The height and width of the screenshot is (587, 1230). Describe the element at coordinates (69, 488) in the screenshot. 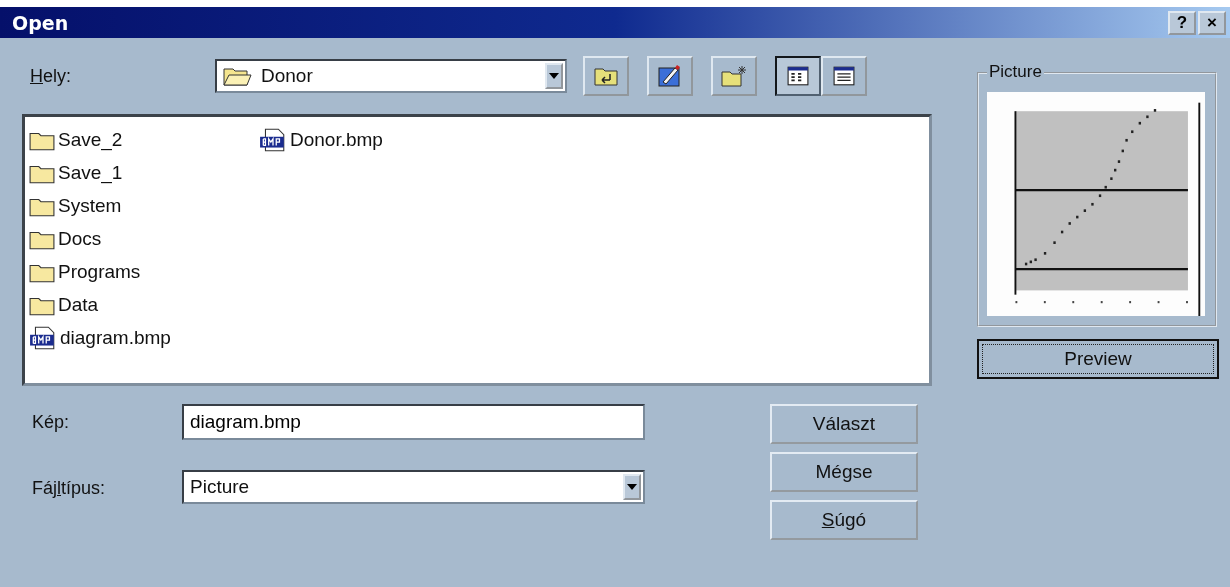

I see `file-type-label: Fájltípus:` at that location.